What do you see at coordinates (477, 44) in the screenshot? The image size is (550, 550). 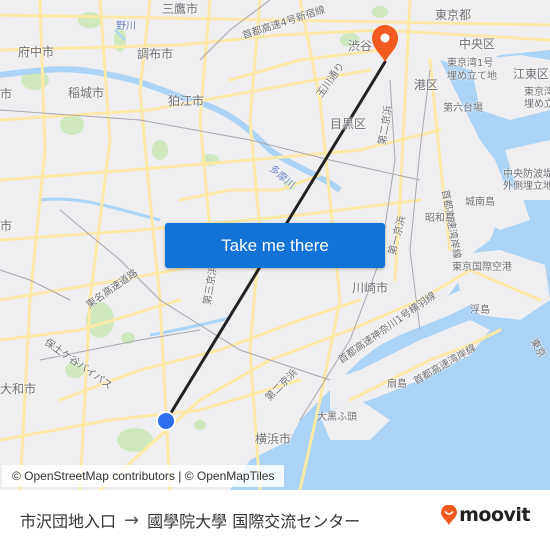 I see `label-chuo-ku: 中央区` at bounding box center [477, 44].